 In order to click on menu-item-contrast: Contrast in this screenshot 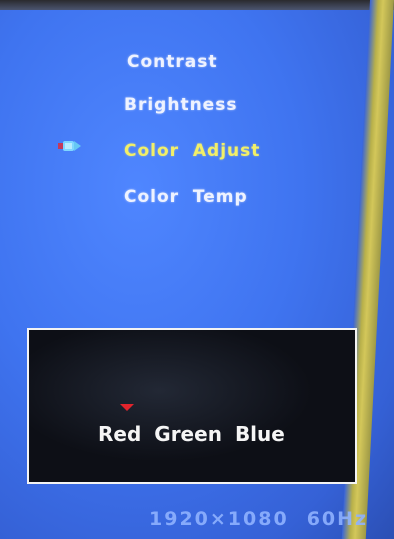, I will do `click(172, 62)`.